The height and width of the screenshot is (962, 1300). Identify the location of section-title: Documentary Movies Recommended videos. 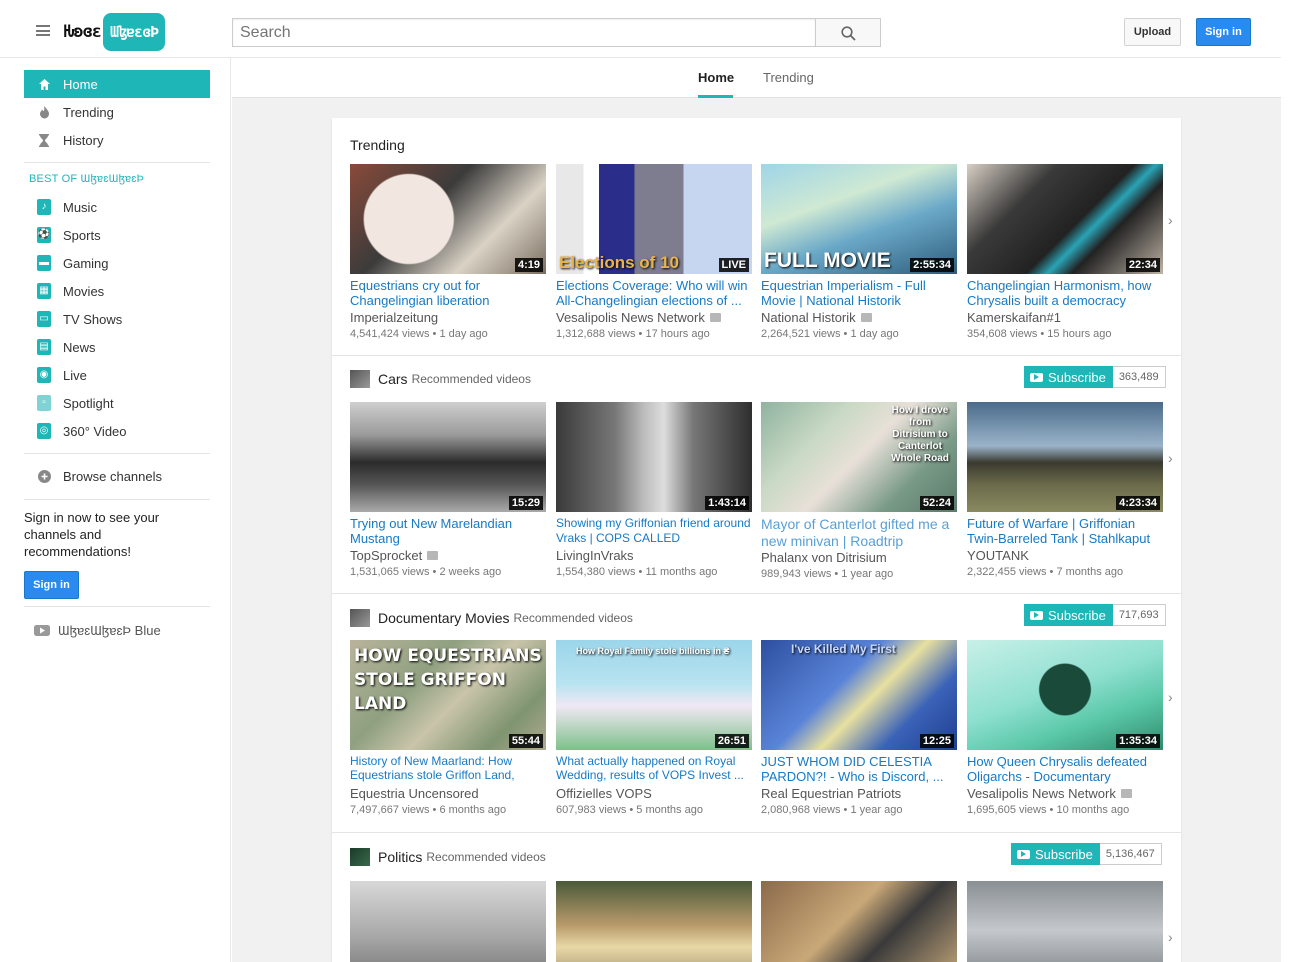
(491, 618).